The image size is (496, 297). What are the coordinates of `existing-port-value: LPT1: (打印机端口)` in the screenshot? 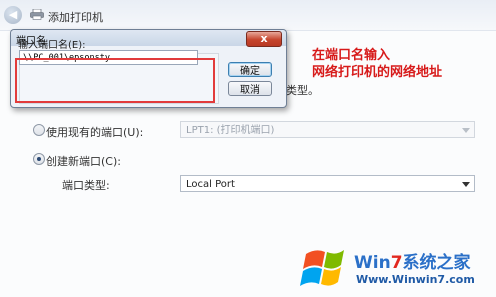 It's located at (230, 130).